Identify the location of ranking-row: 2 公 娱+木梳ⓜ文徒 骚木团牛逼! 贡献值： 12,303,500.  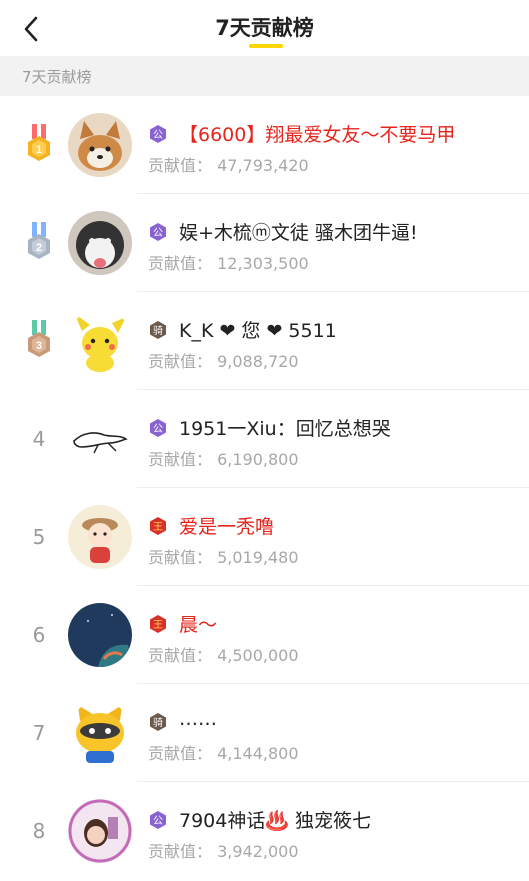
(264, 243).